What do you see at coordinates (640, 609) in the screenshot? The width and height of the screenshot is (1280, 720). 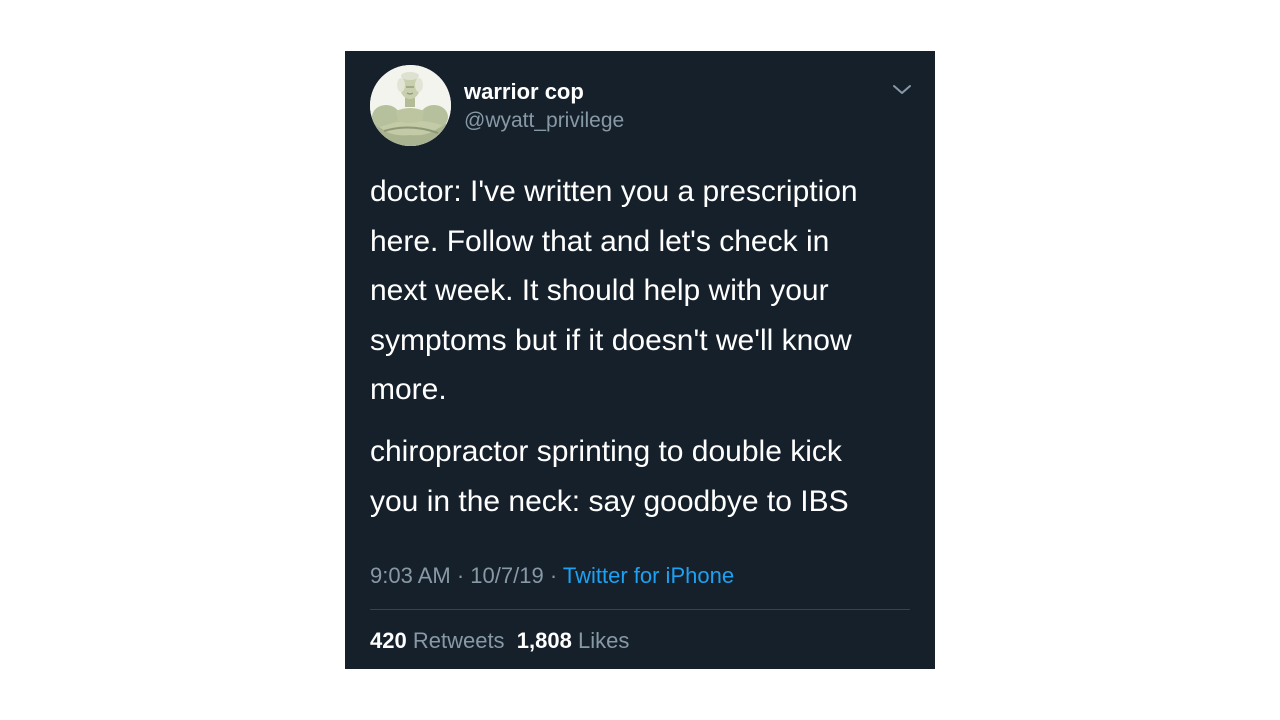 I see `divider` at bounding box center [640, 609].